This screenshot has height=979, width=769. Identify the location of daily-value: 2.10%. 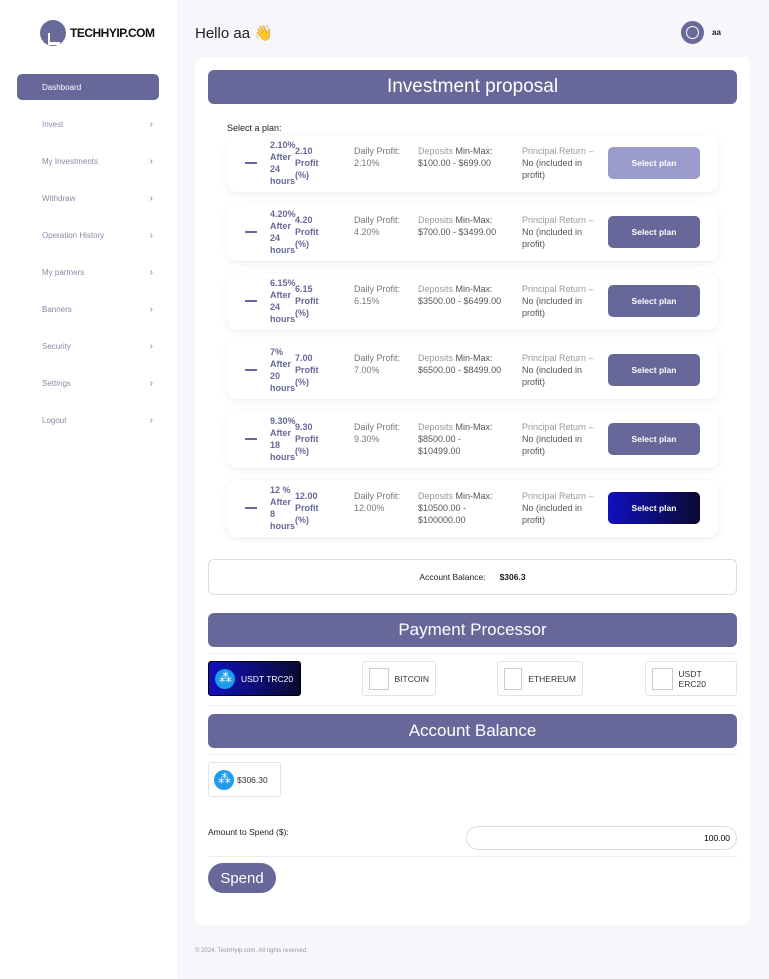
(367, 163).